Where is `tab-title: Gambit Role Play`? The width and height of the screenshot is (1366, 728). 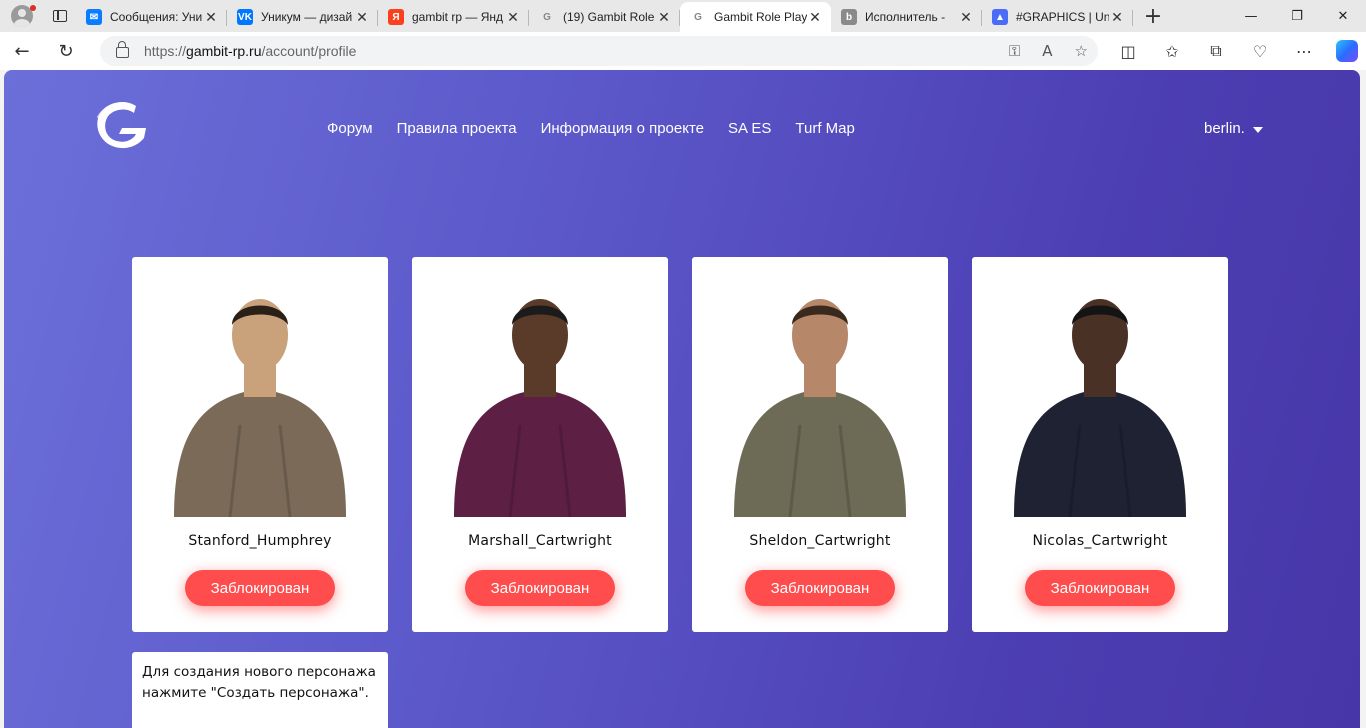 tab-title: Gambit Role Play is located at coordinates (760, 17).